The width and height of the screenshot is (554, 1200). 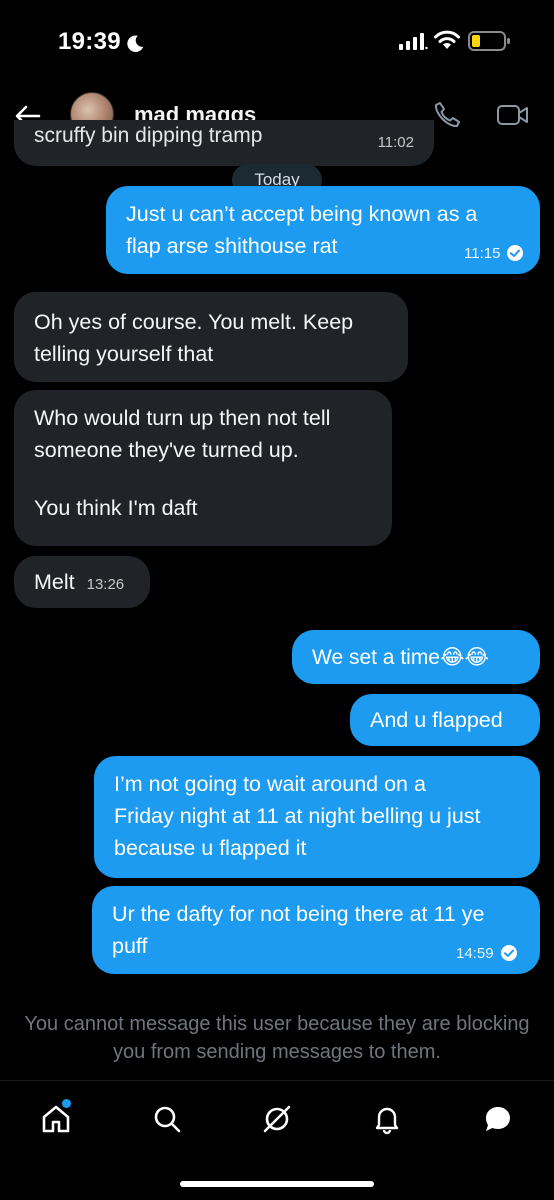 I want to click on message-line: You think I'm daft, so click(x=116, y=508).